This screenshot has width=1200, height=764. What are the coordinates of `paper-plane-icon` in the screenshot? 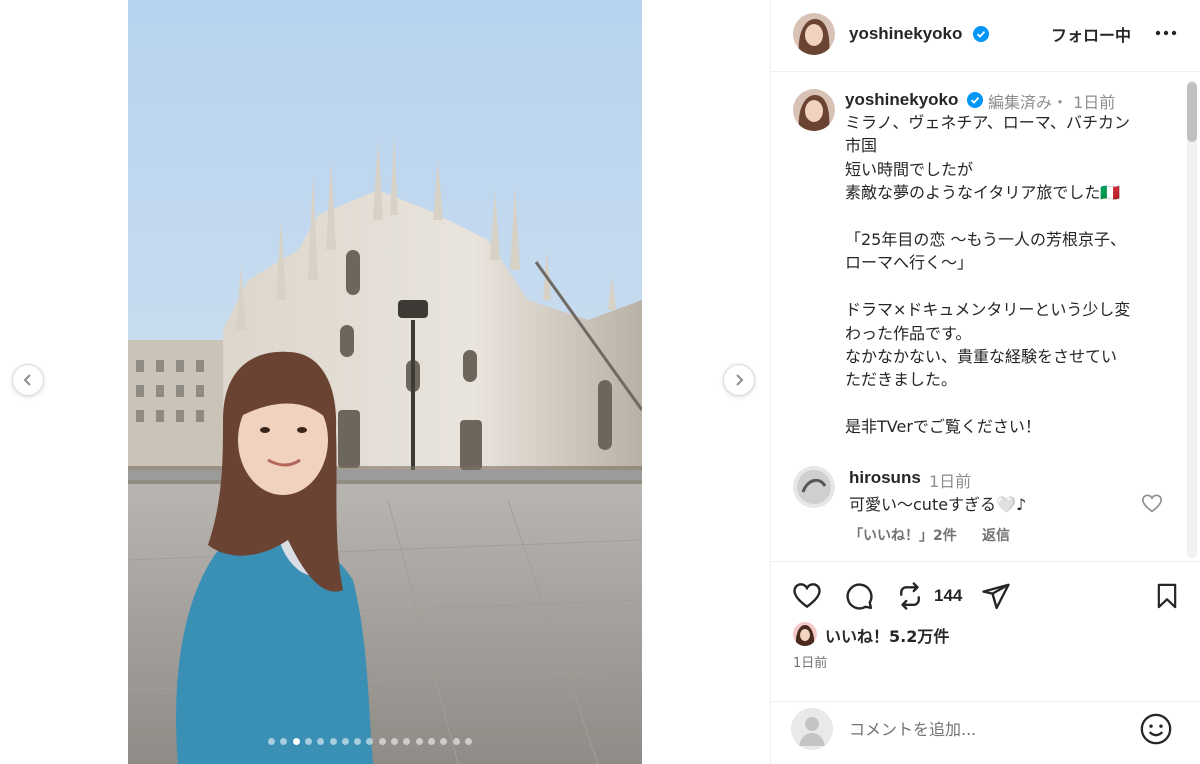 It's located at (996, 596).